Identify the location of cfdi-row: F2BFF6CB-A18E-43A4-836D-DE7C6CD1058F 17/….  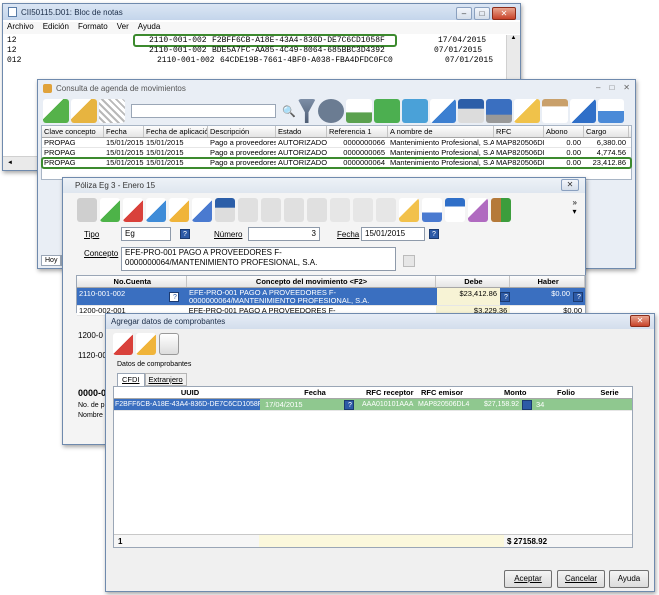
(373, 405).